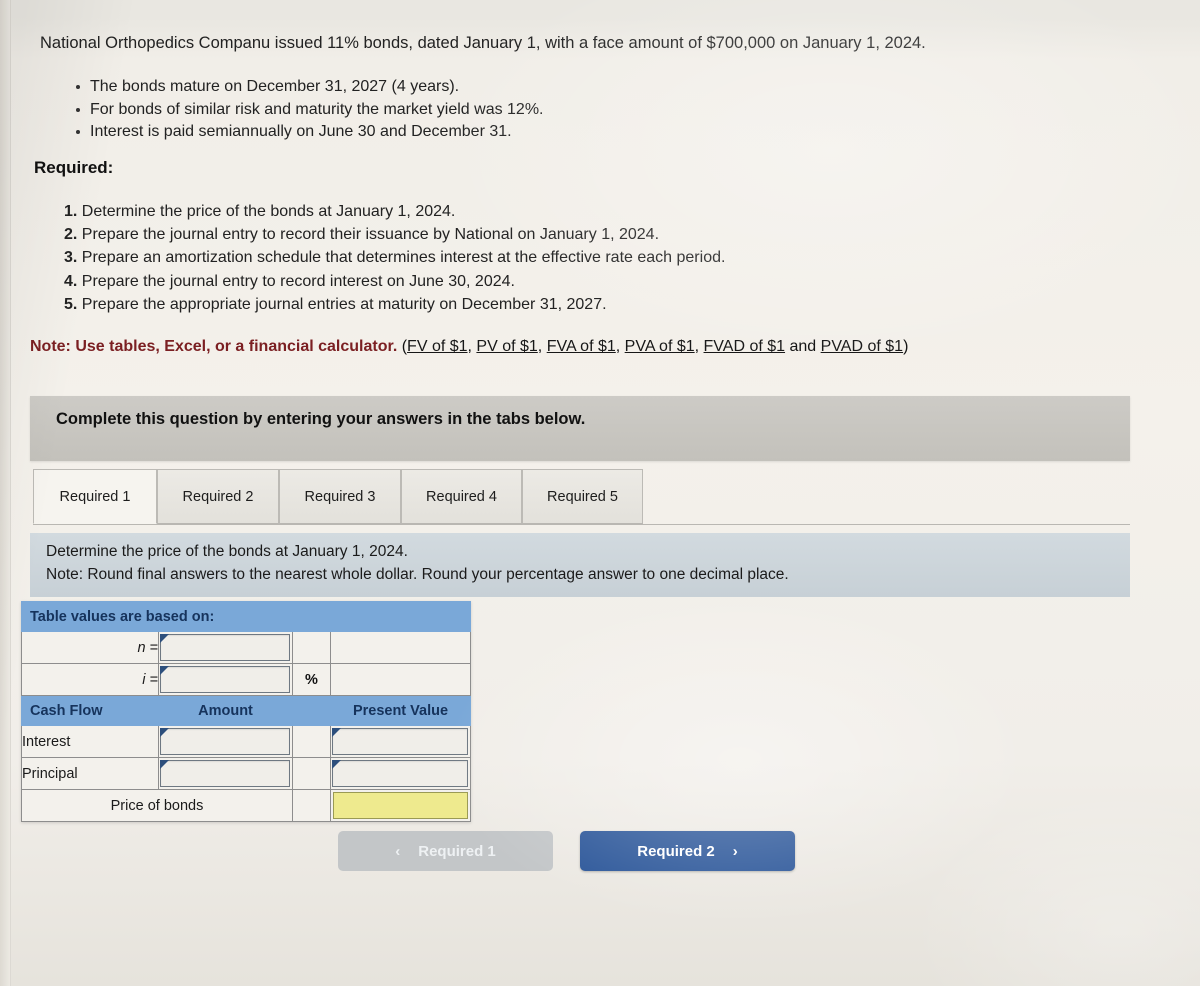 This screenshot has width=1200, height=986. What do you see at coordinates (311, 710) in the screenshot?
I see `column-header-spacer` at bounding box center [311, 710].